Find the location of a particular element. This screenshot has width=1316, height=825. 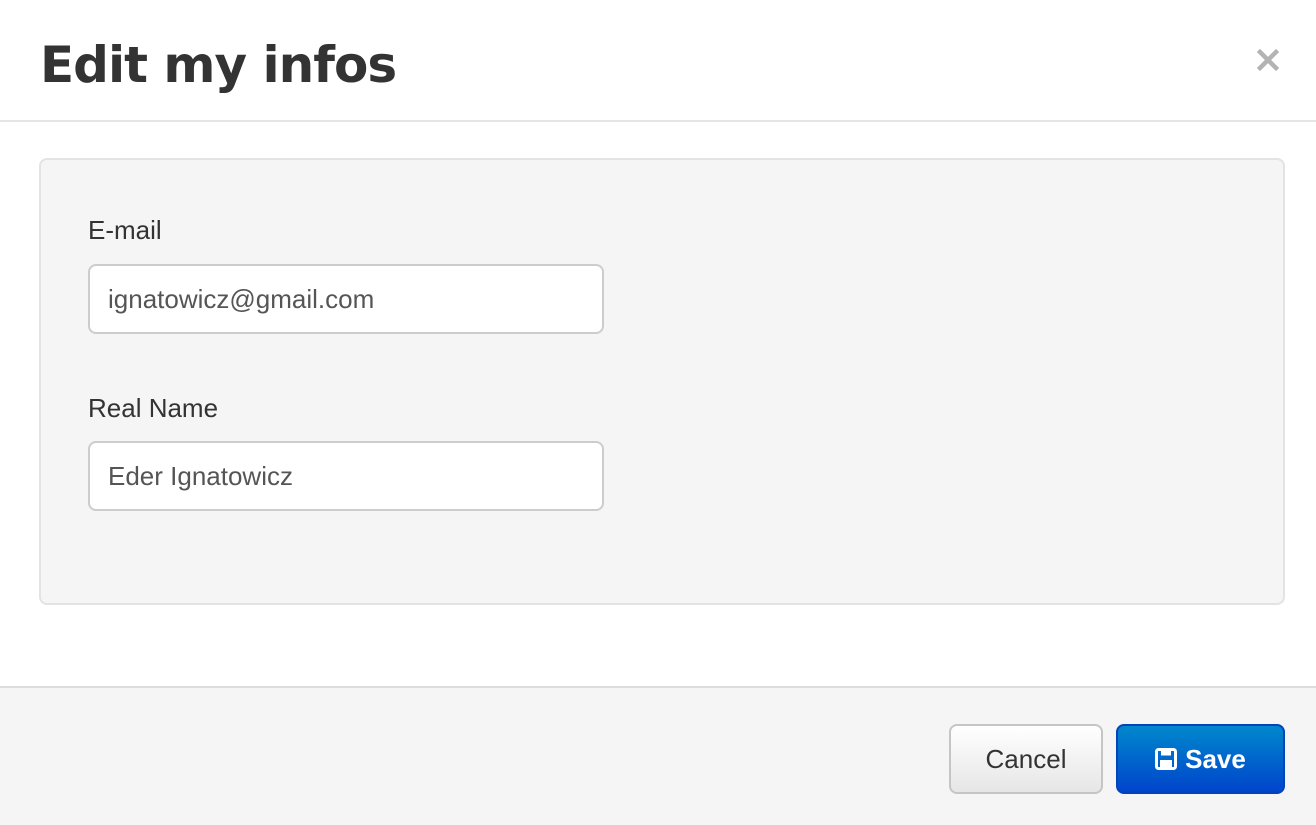

close-icon is located at coordinates (1268, 60).